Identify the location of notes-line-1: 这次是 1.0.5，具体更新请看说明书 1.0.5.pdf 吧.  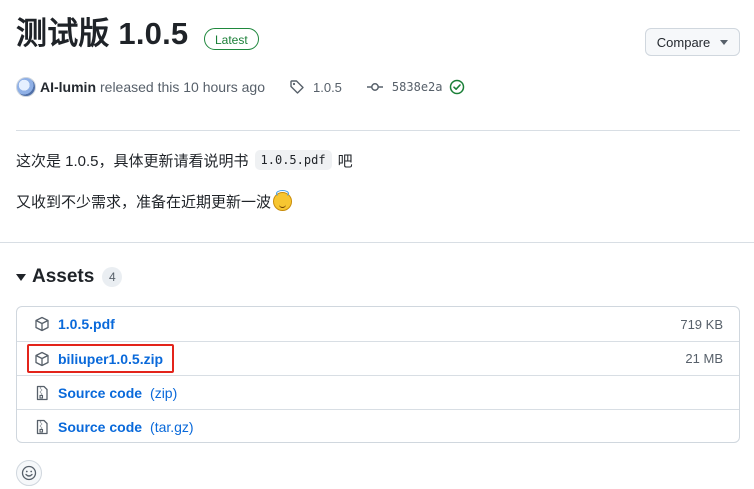
(184, 160).